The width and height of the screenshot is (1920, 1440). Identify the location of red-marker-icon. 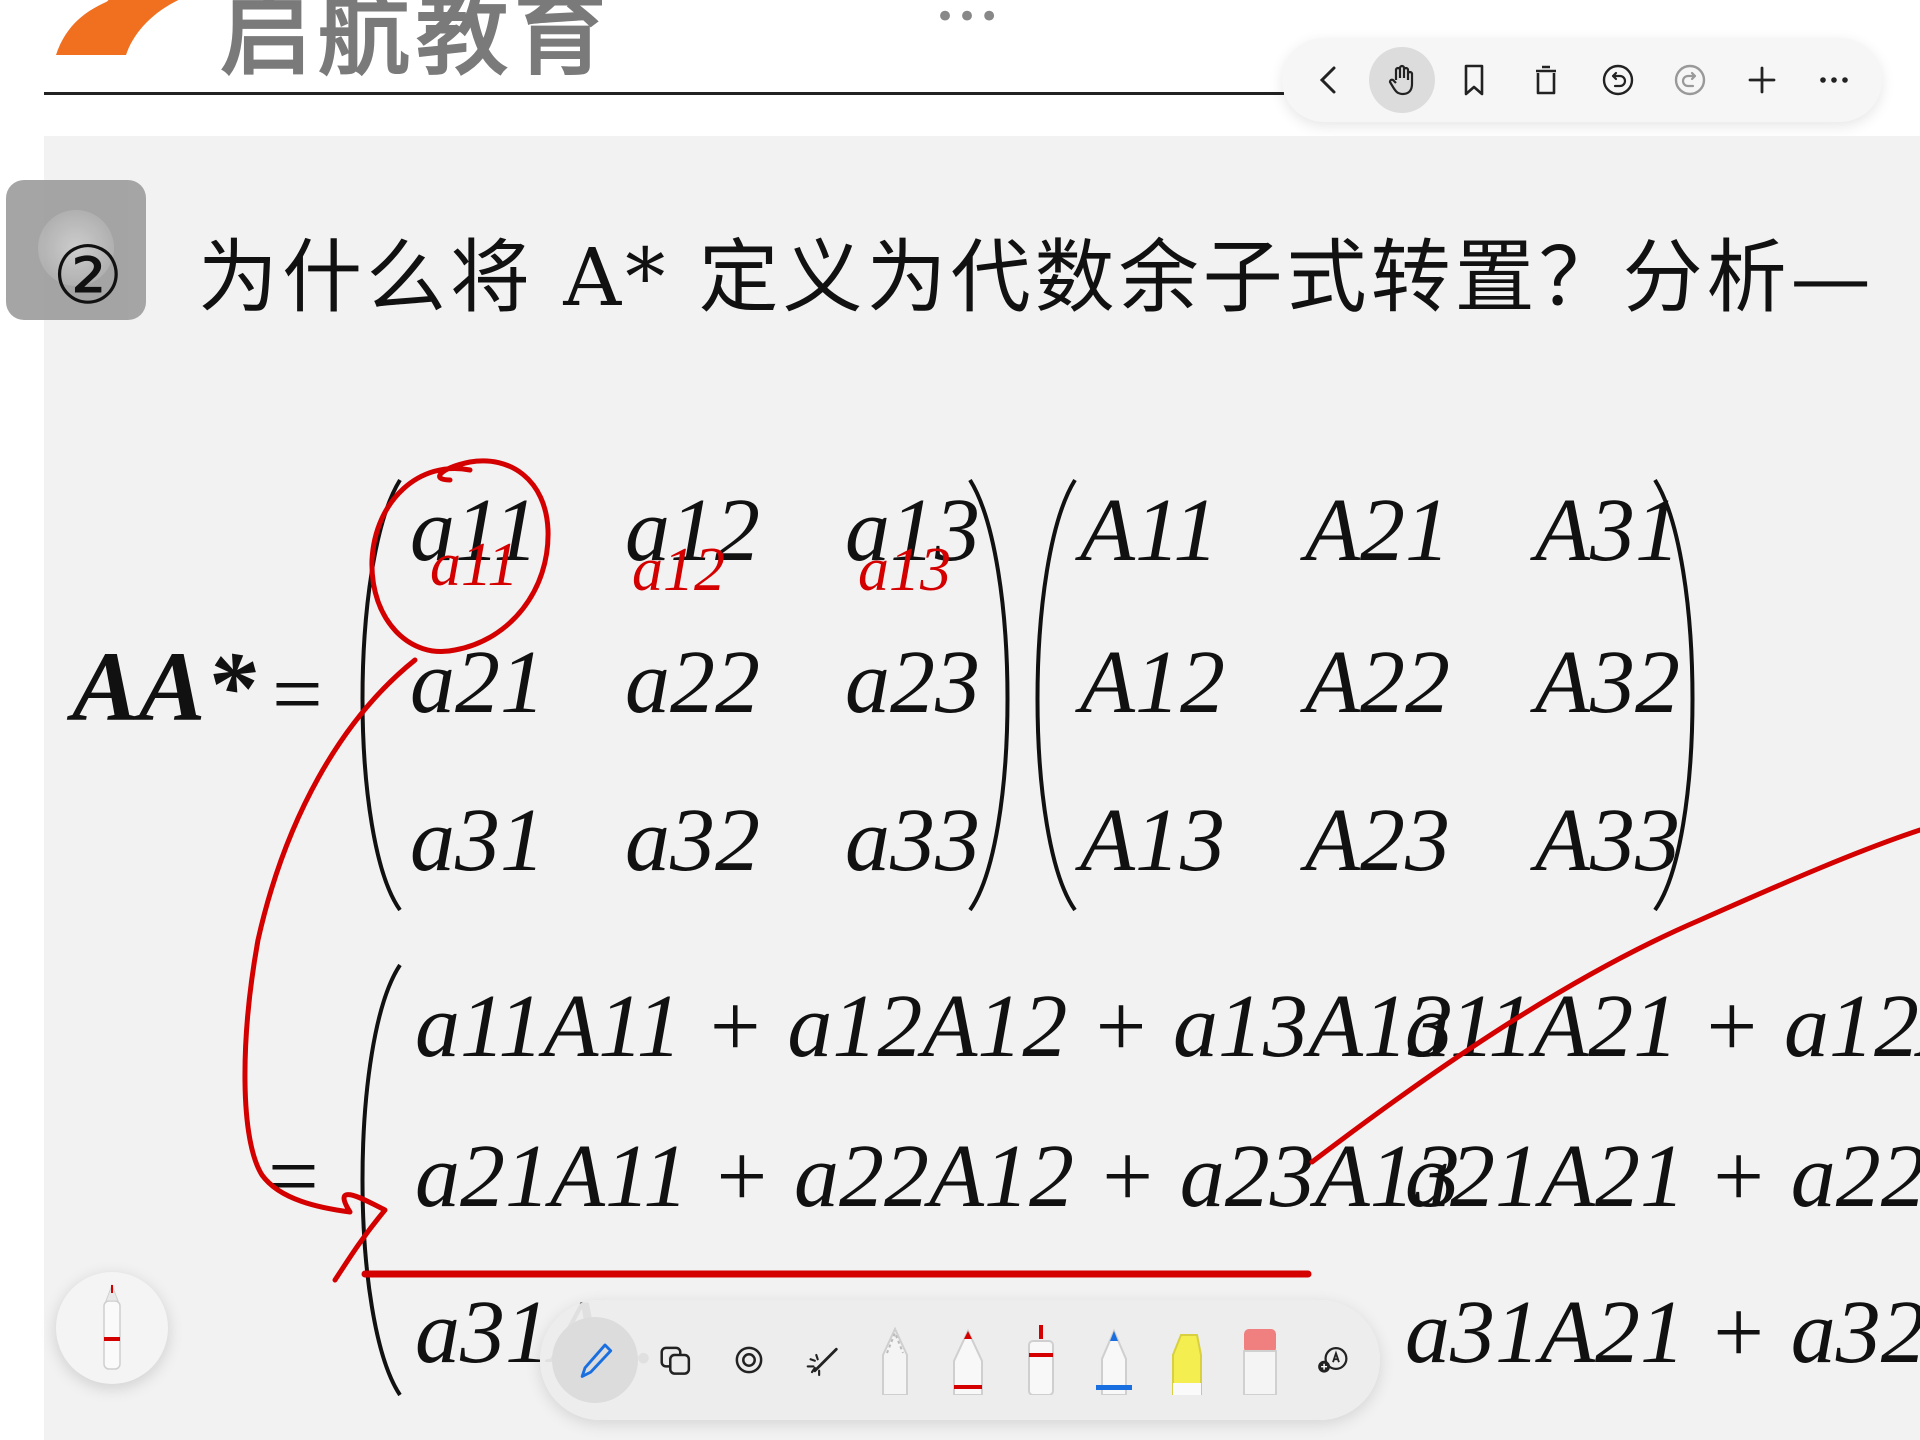
(967, 1361).